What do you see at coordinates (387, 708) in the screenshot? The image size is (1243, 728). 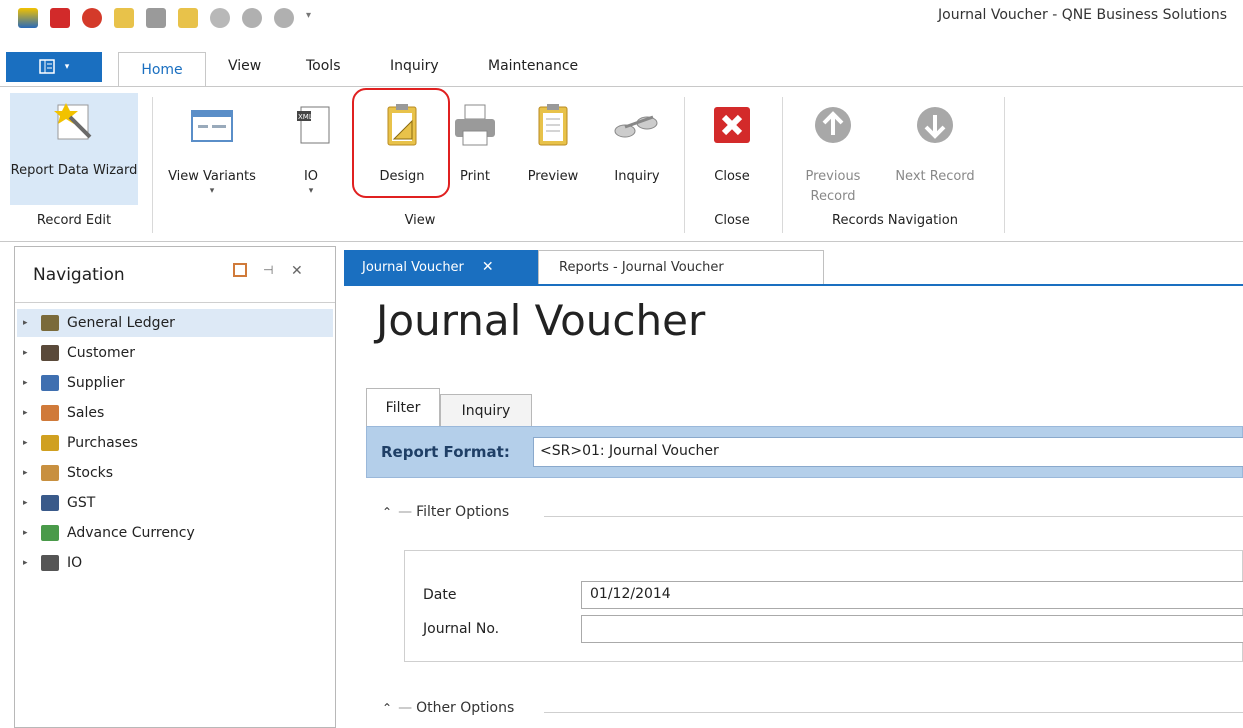 I see `chevron-up-icon: ⌃` at bounding box center [387, 708].